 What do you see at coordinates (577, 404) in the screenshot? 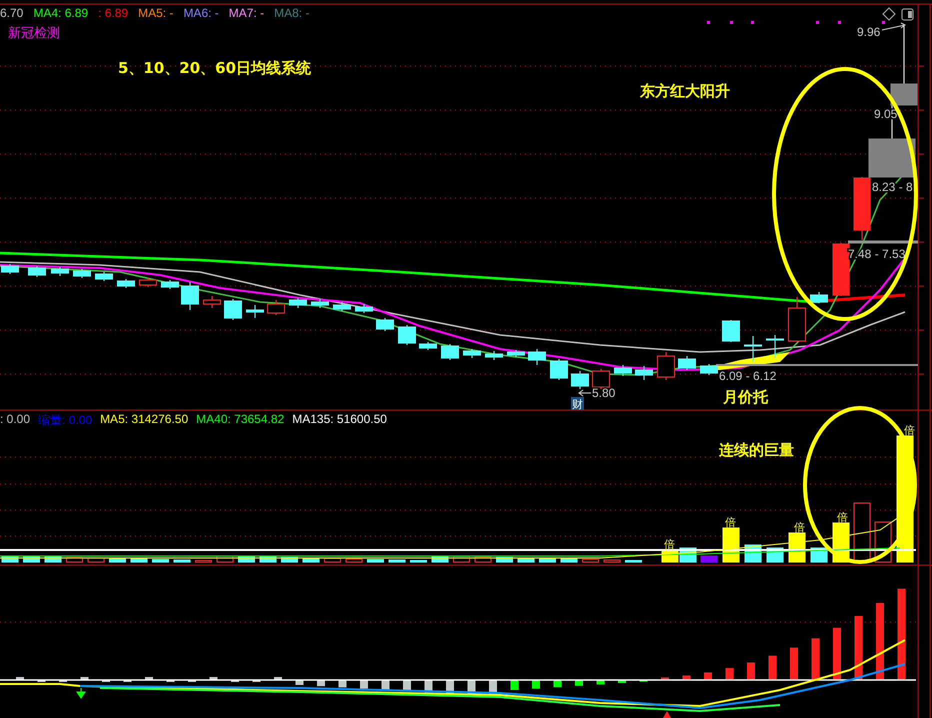
I see `finance-badge: 财` at bounding box center [577, 404].